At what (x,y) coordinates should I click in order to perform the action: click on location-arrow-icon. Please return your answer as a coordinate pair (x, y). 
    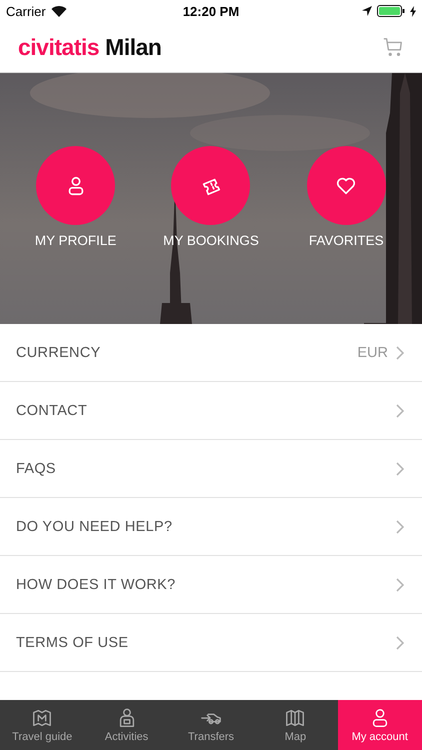
    Looking at the image, I should click on (367, 11).